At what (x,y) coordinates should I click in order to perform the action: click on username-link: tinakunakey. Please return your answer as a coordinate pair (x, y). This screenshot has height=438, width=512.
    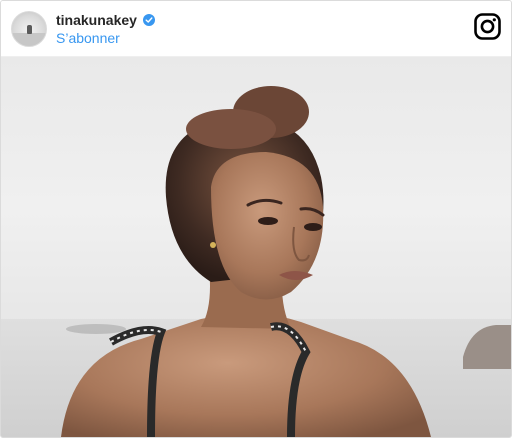
    Looking at the image, I should click on (96, 20).